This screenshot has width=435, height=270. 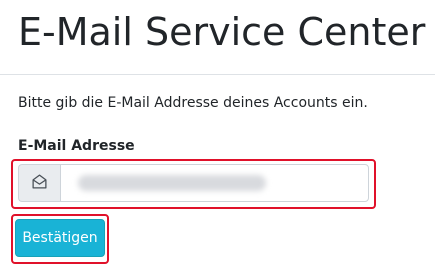 What do you see at coordinates (60, 238) in the screenshot?
I see `submit-button: Bestätigen` at bounding box center [60, 238].